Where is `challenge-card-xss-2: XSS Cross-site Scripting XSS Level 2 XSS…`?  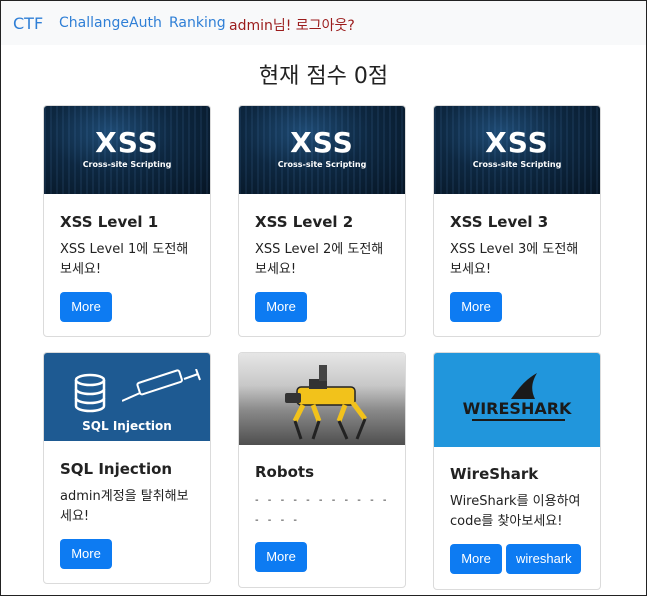 challenge-card-xss-2: XSS Cross-site Scripting XSS Level 2 XSS… is located at coordinates (322, 221).